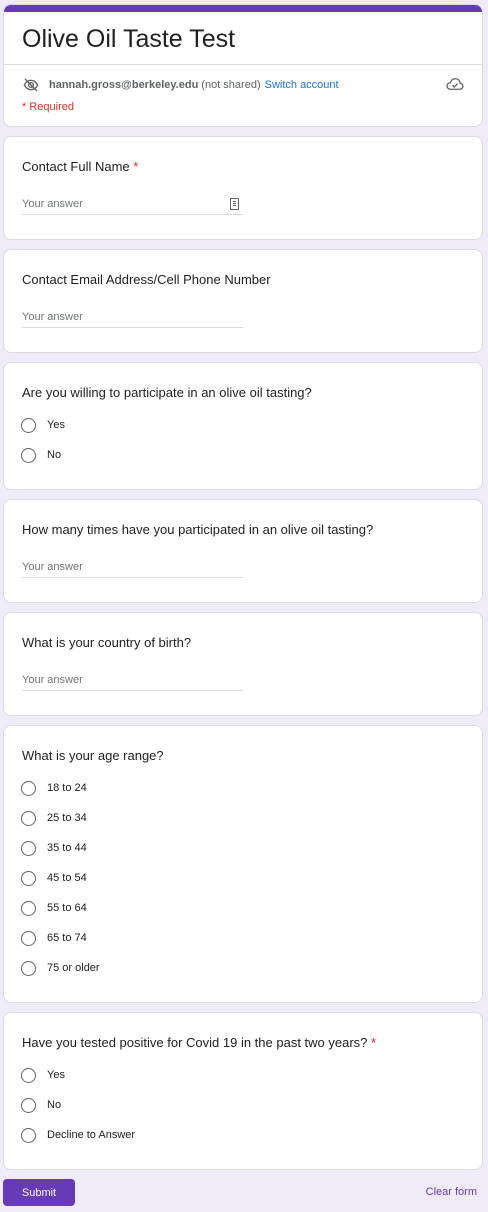 The height and width of the screenshot is (1212, 488). Describe the element at coordinates (234, 204) in the screenshot. I see `contact-card-icon` at that location.